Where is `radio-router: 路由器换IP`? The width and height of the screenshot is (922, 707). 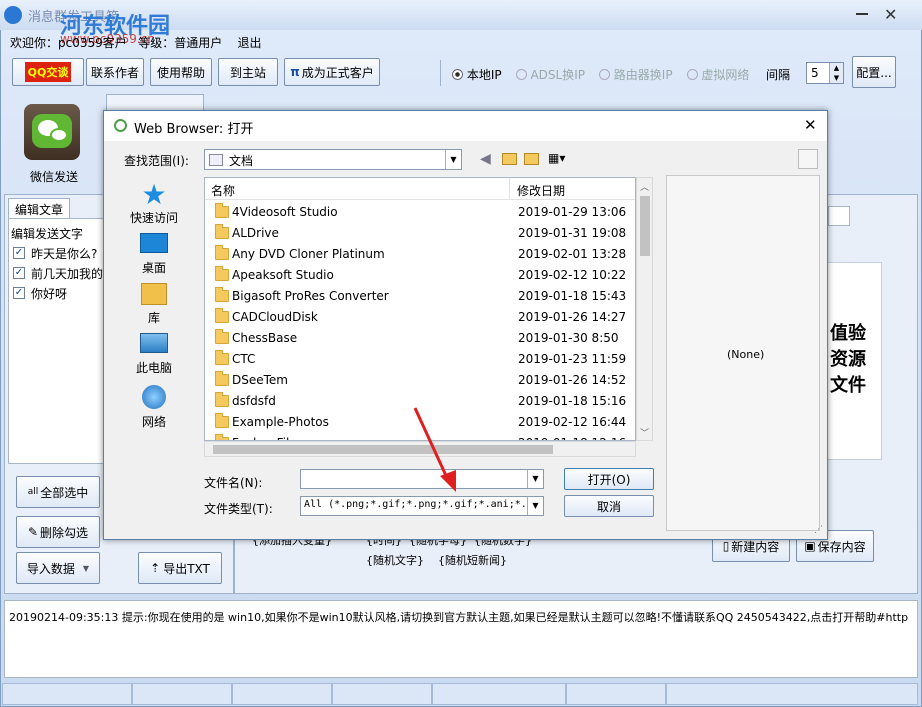
radio-router: 路由器换IP is located at coordinates (635, 74).